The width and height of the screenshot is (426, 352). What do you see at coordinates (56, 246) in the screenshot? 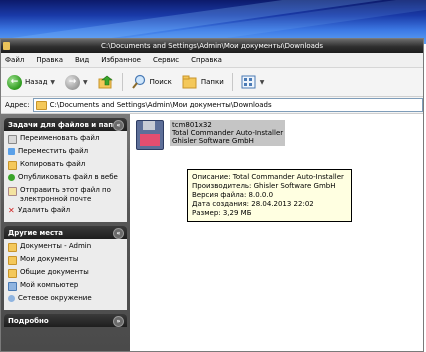
I see `place-label: Документы - Admin` at bounding box center [56, 246].